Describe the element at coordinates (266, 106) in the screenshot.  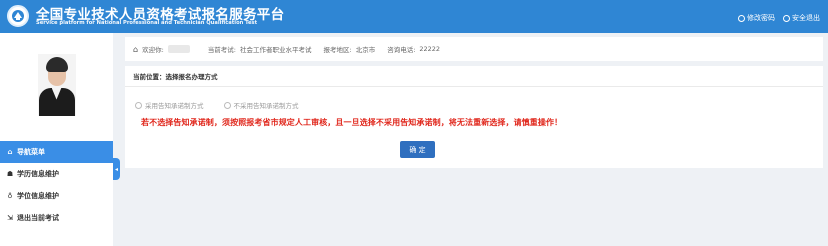
I see `option-label: 不采用告知承诺制方式` at that location.